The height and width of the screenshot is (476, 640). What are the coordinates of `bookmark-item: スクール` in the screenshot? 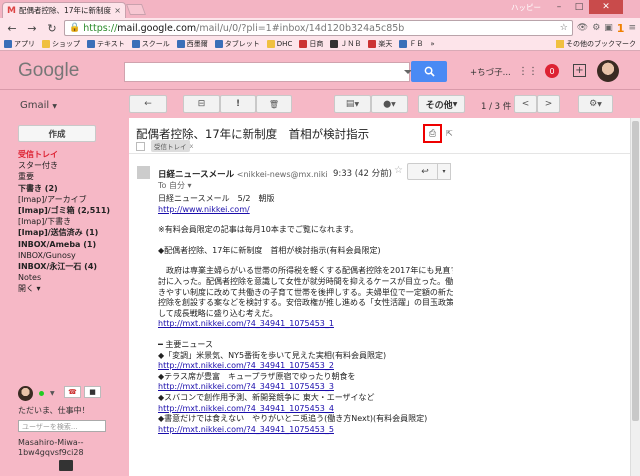 It's located at (150, 44).